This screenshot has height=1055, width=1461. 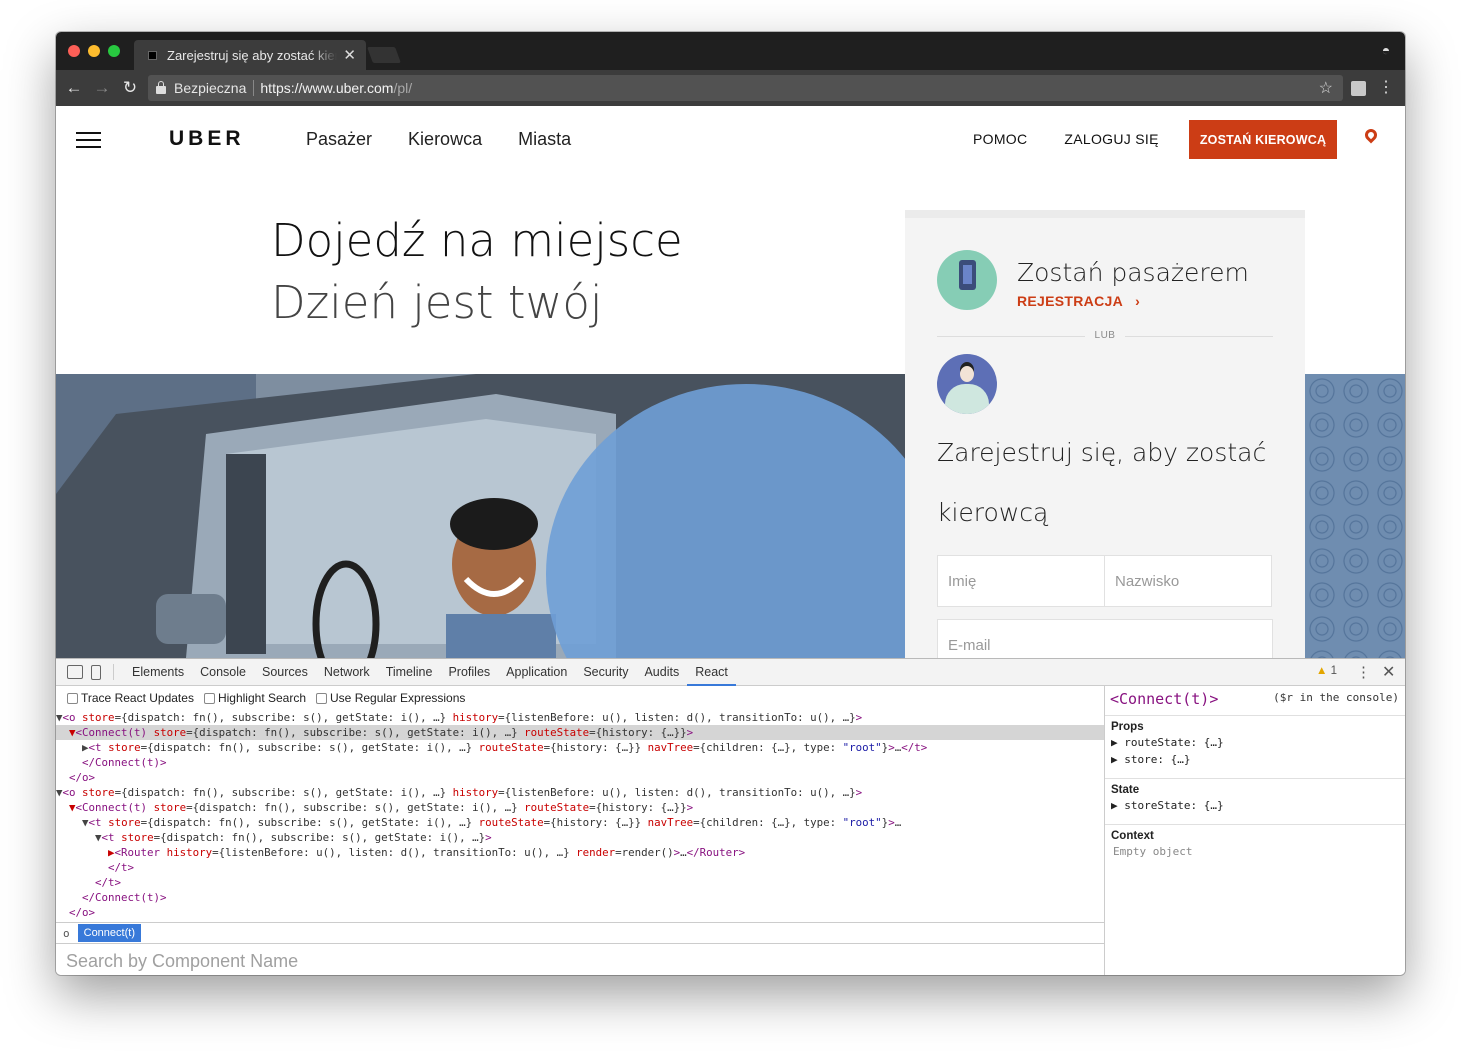 I want to click on uber-logo: UBER, so click(x=207, y=139).